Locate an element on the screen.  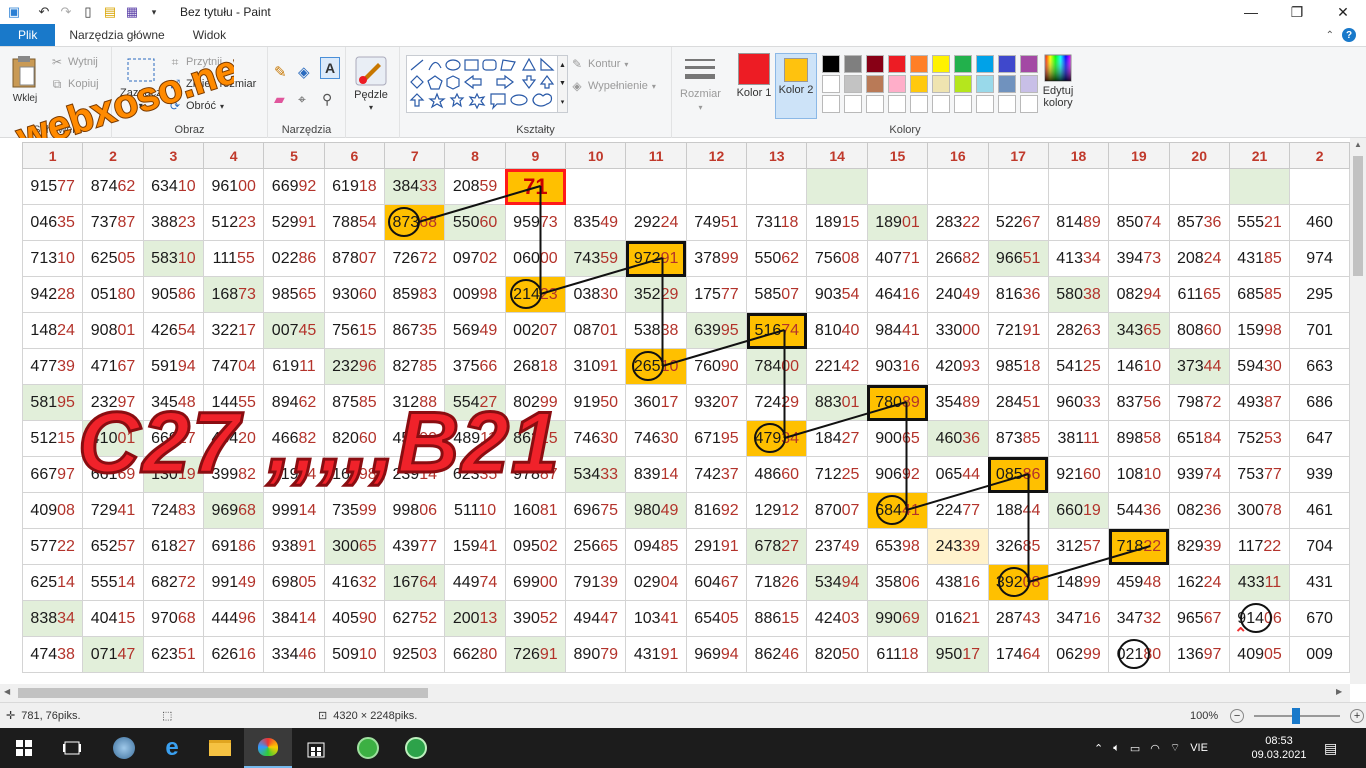
taskbar-app-edge: e is located at coordinates (172, 748).